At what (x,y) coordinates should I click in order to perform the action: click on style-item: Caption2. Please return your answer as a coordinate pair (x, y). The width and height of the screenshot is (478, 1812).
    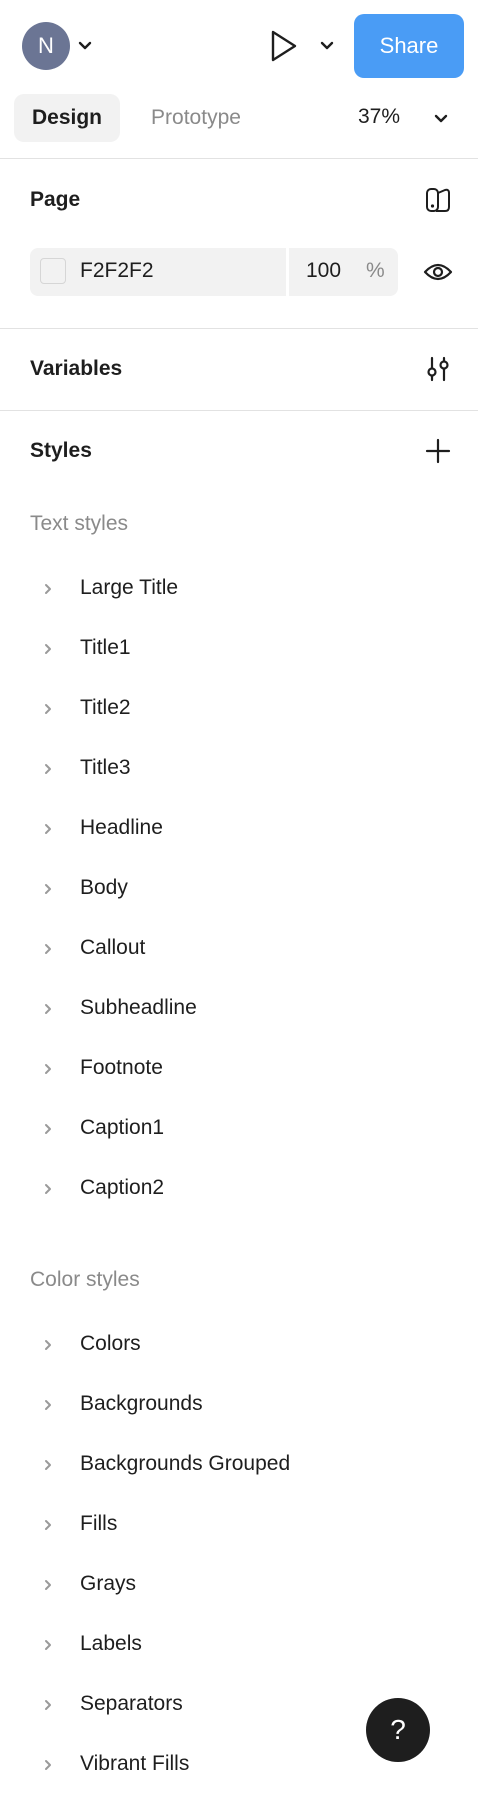
    Looking at the image, I should click on (239, 1189).